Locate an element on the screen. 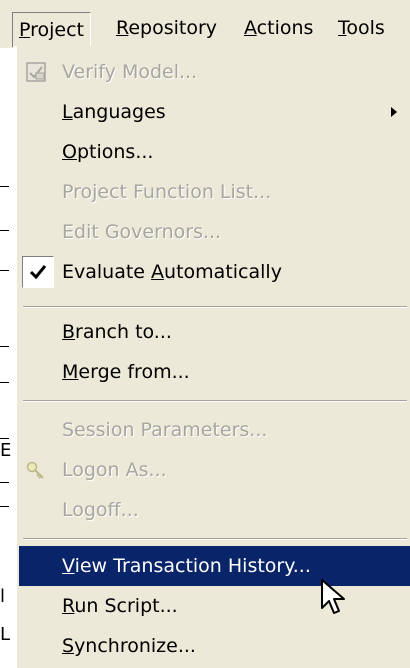  check-gutter is located at coordinates (38, 272).